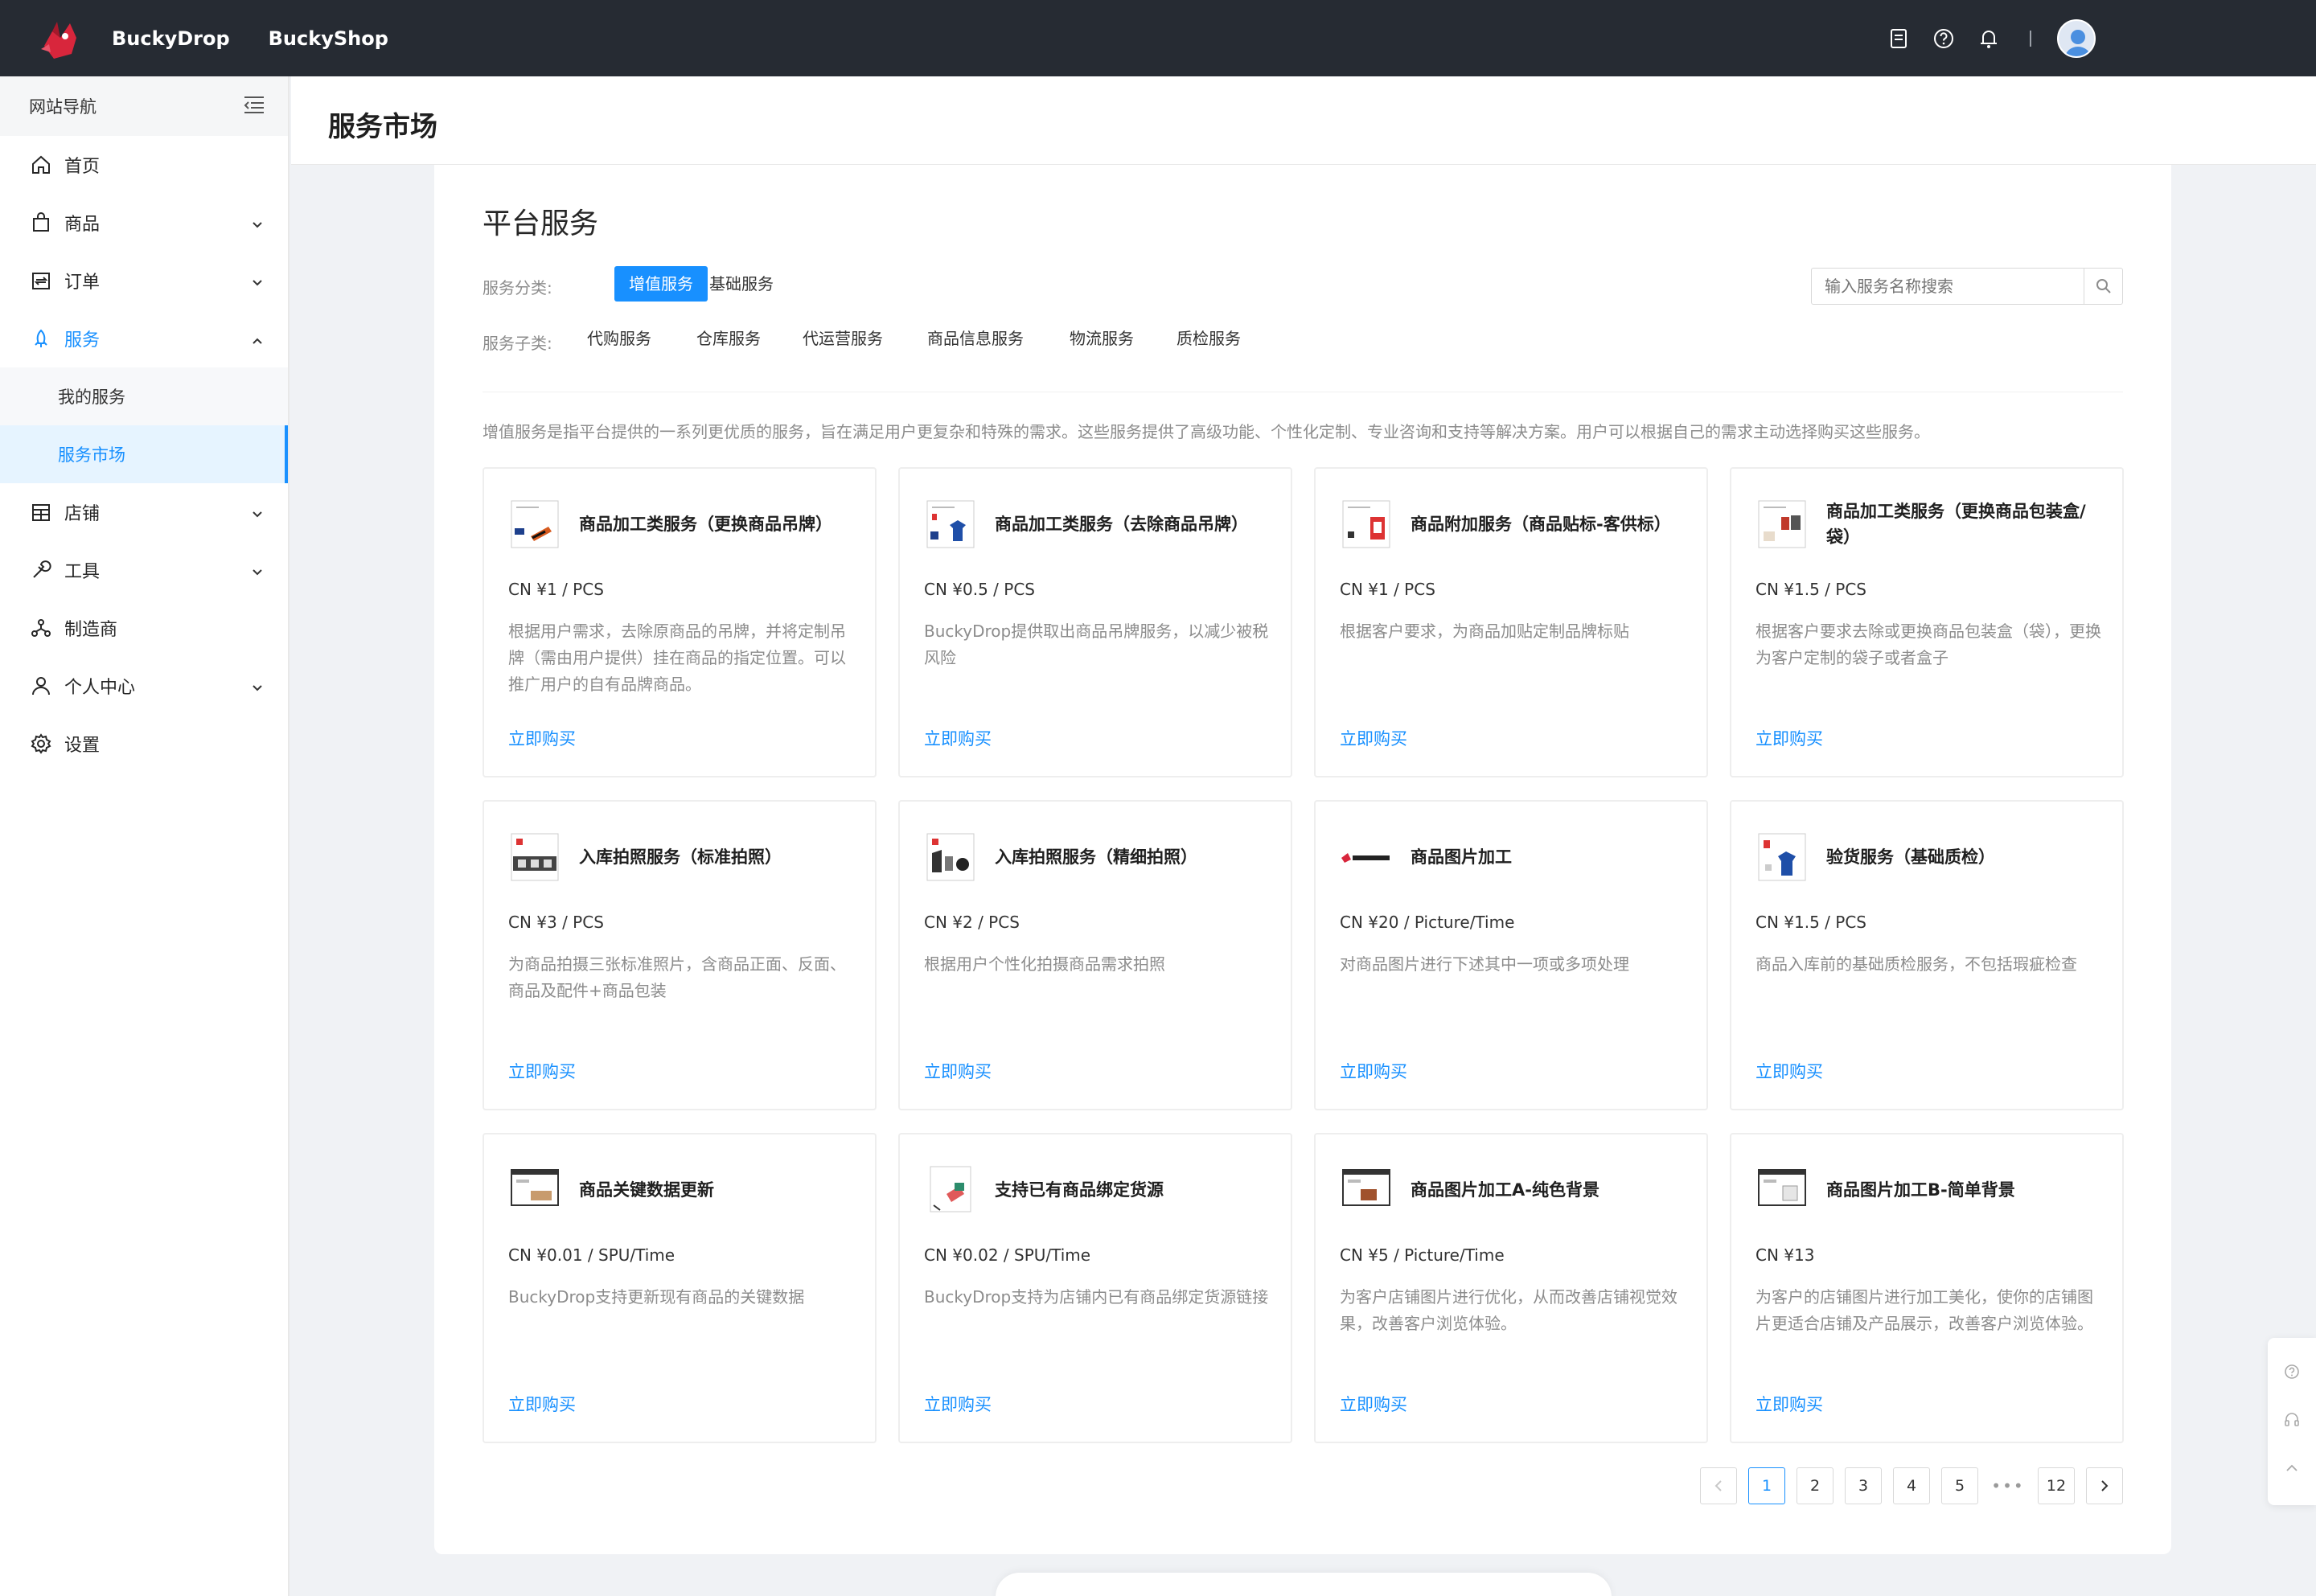 The width and height of the screenshot is (2316, 1596). What do you see at coordinates (144, 281) in the screenshot?
I see `sidebar-item-orders: 订单` at bounding box center [144, 281].